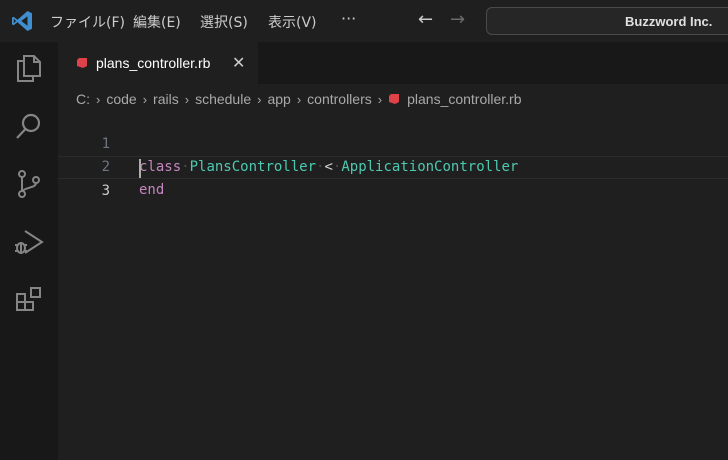 The height and width of the screenshot is (460, 728). I want to click on breadcrumb-code: code, so click(121, 99).